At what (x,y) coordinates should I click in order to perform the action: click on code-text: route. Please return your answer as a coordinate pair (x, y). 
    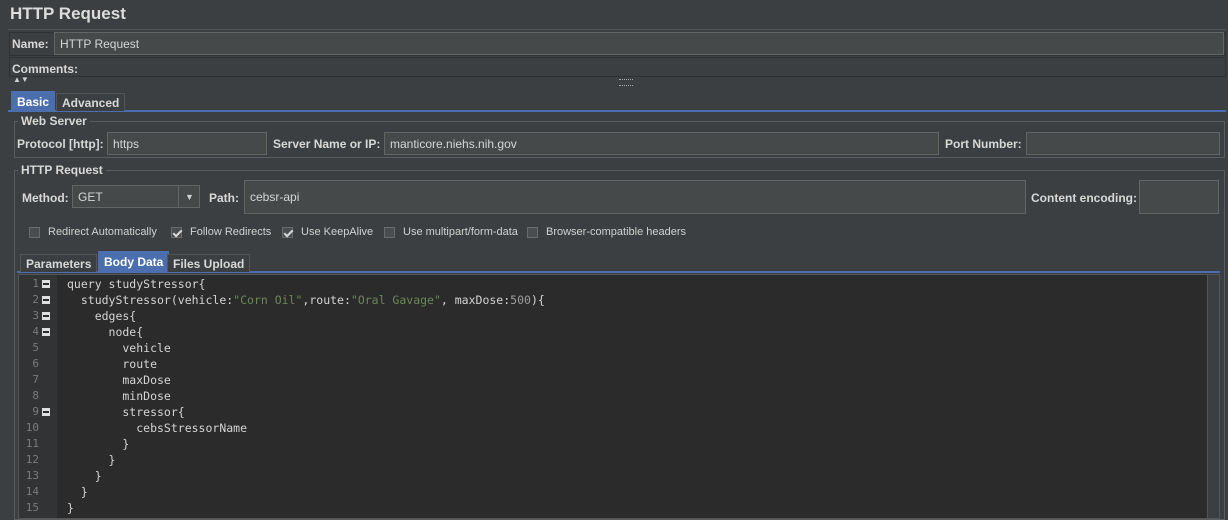
    Looking at the image, I should click on (112, 364).